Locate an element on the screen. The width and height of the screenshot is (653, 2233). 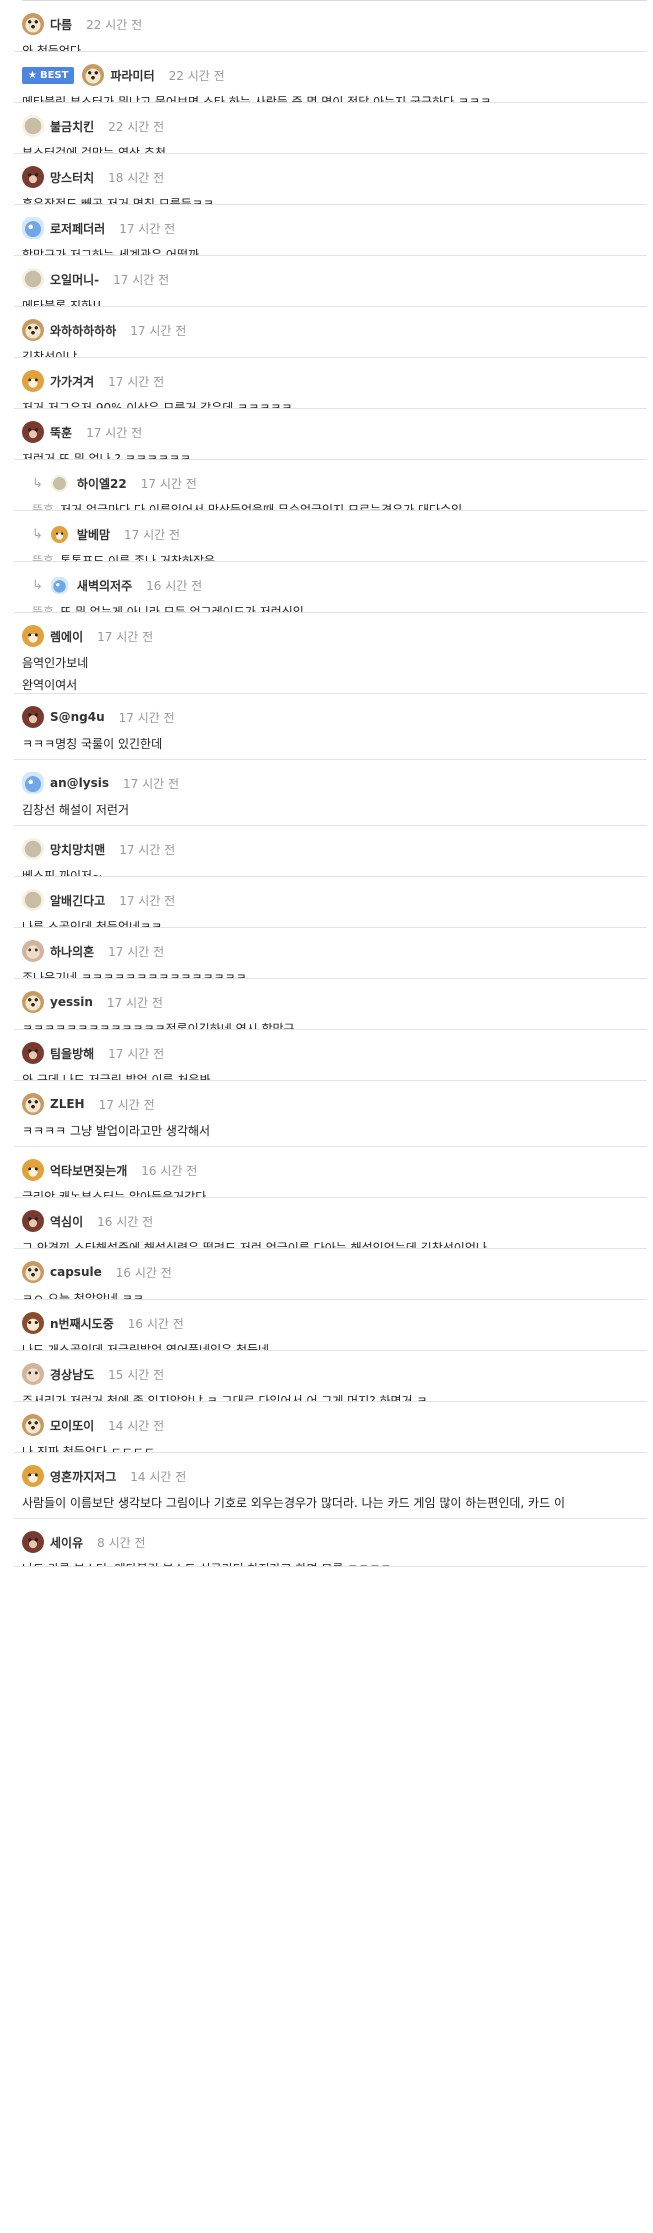
comment-text: 또 뭐 없는게 아니라 모든 업그레이드가 저런식임 is located at coordinates (182, 609).